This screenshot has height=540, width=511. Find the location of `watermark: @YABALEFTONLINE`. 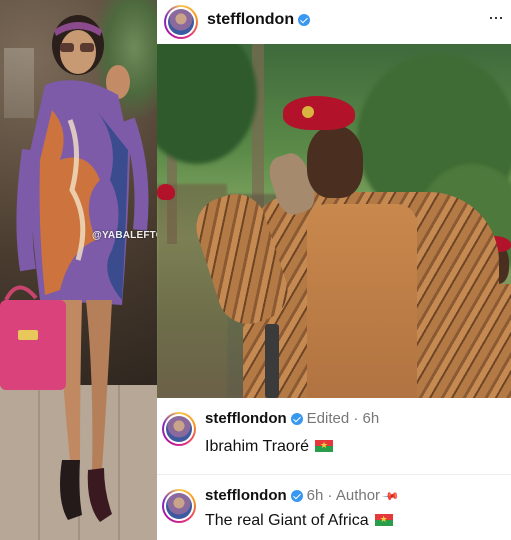

watermark: @YABALEFTONLINE is located at coordinates (124, 235).